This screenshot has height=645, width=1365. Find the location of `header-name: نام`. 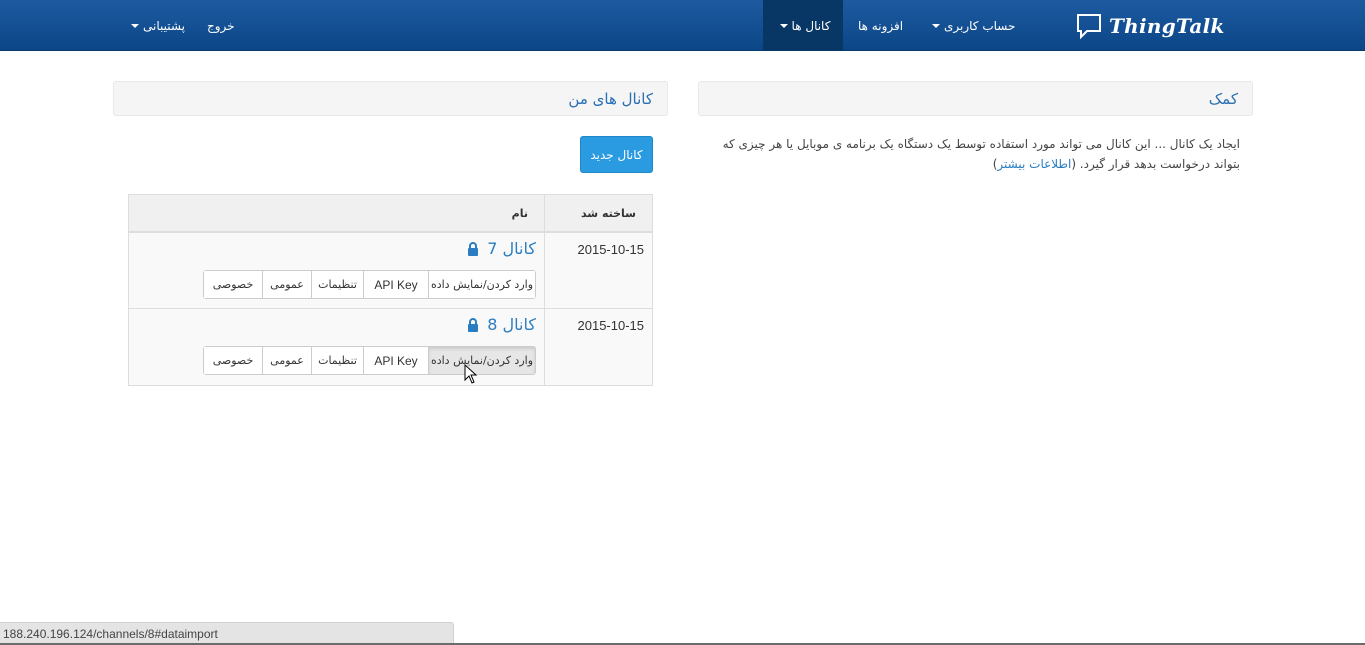

header-name: نام is located at coordinates (519, 213).